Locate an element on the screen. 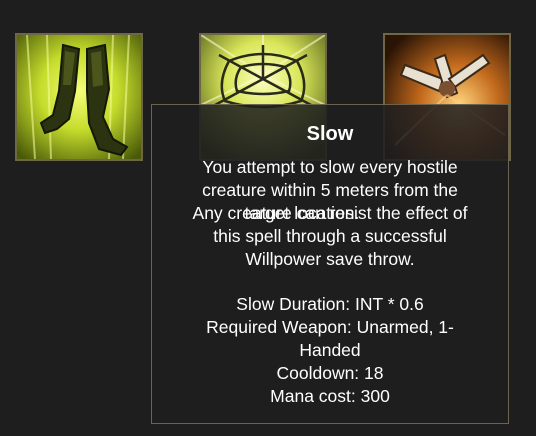 The image size is (536, 436). stat-required-weapon-cont: Handed is located at coordinates (330, 350).